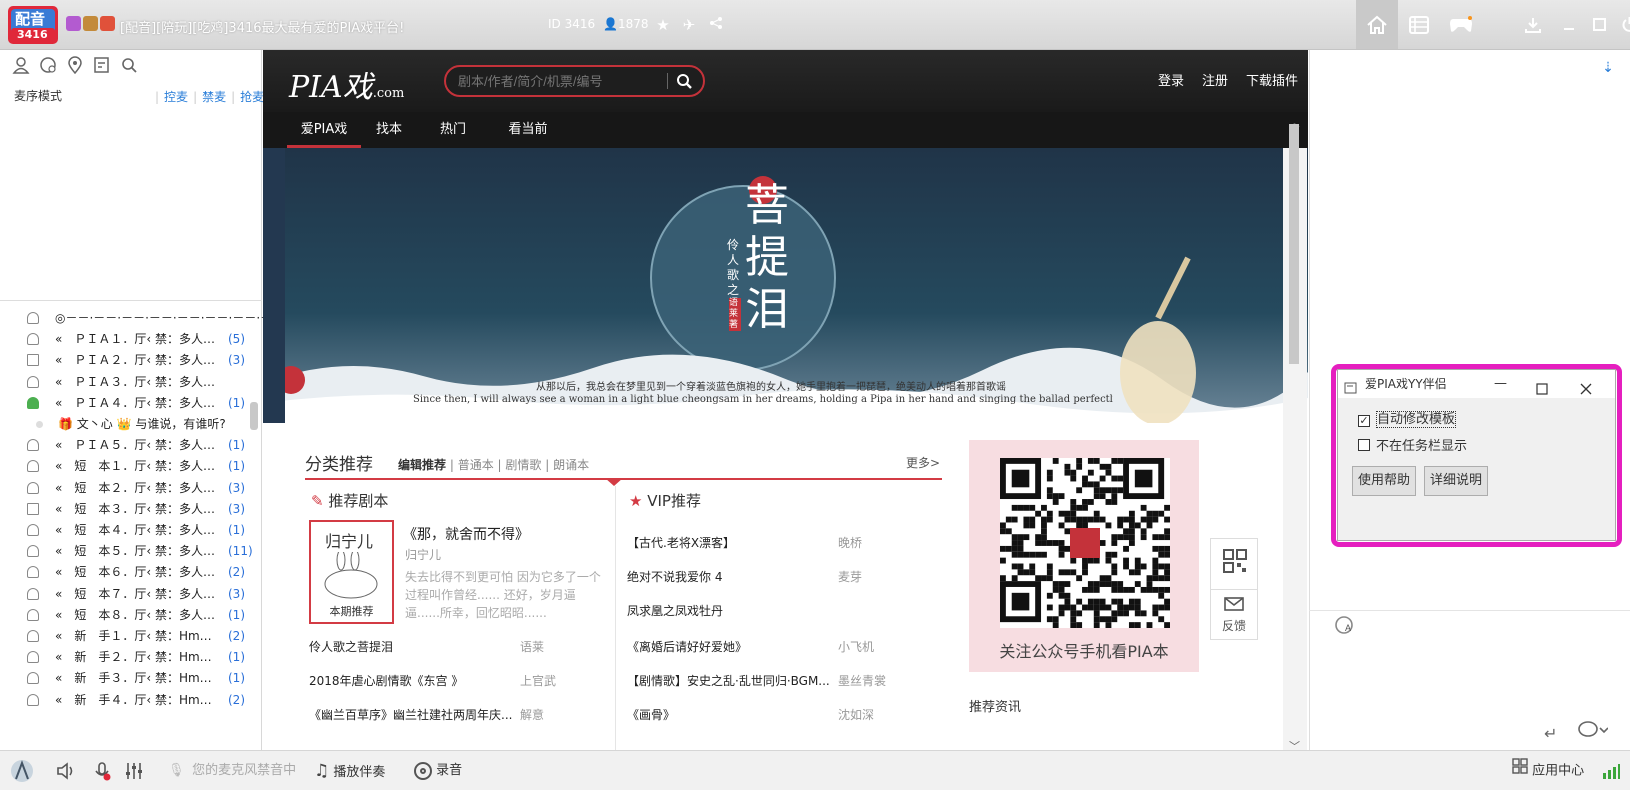  Describe the element at coordinates (1272, 81) in the screenshot. I see `download-plugin-link: 下载插件` at that location.